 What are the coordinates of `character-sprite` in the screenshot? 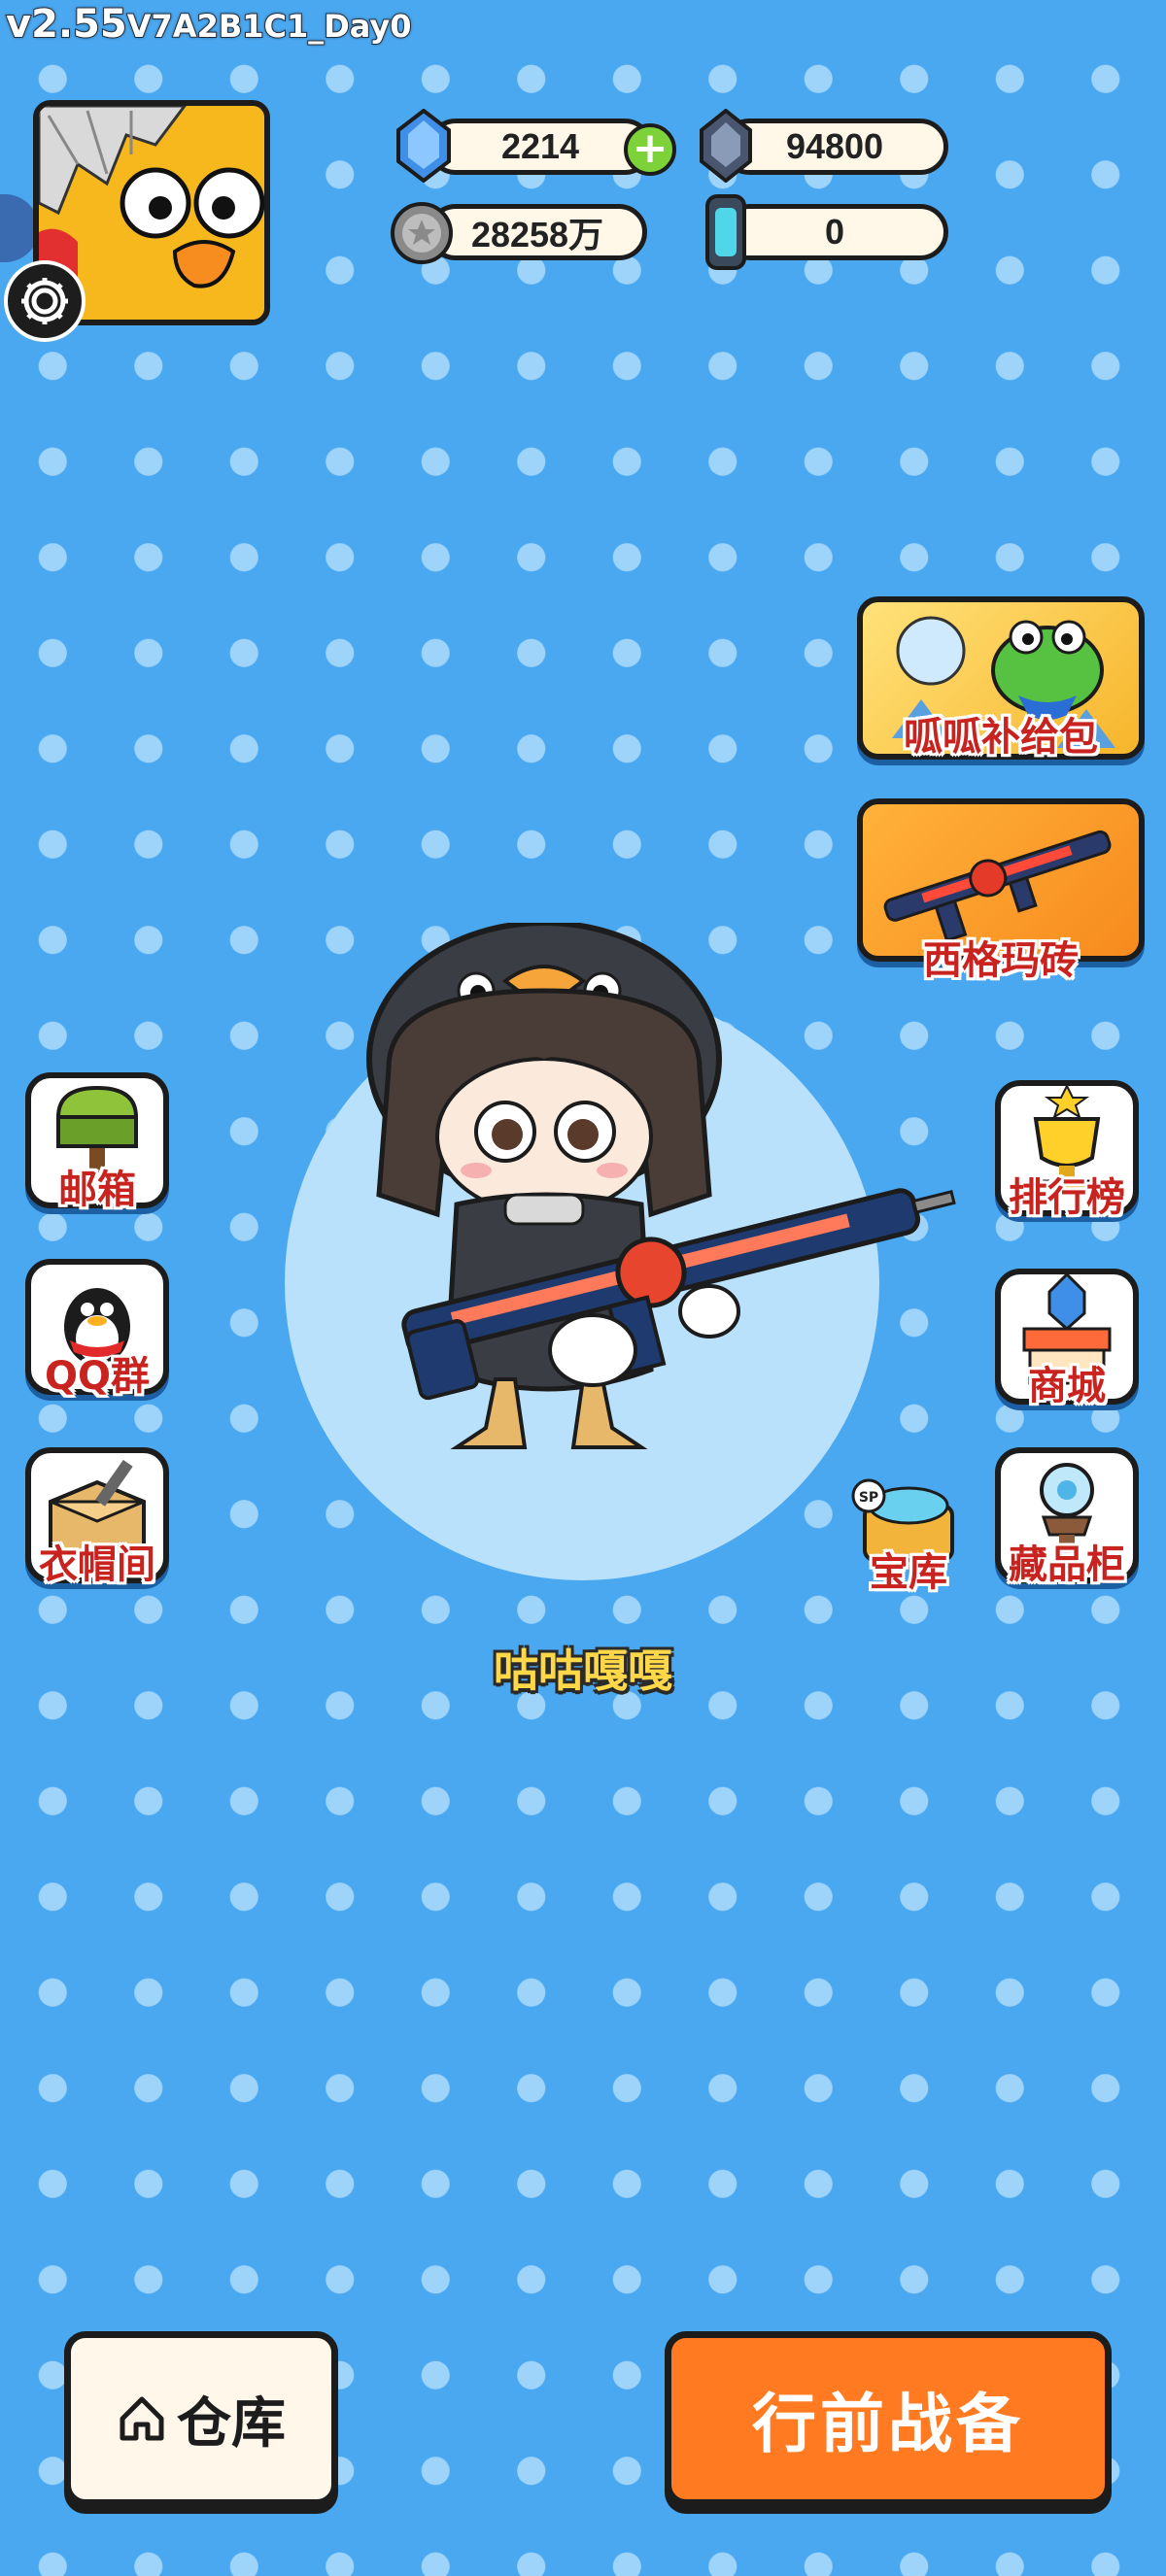 It's located at (661, 1214).